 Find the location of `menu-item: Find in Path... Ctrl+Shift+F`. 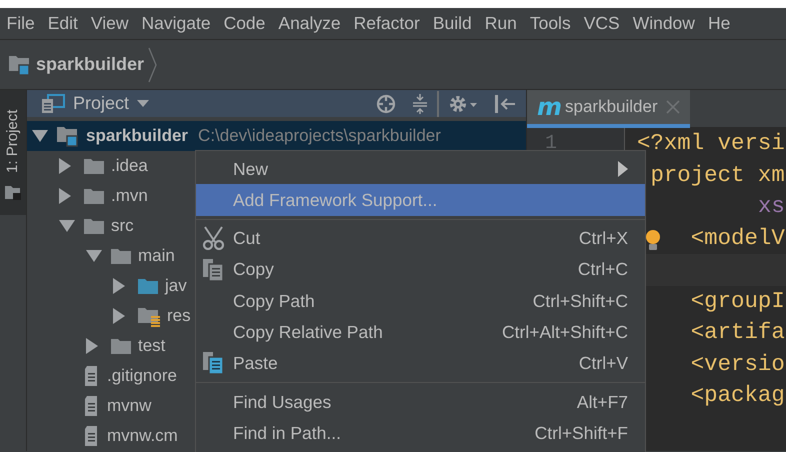

menu-item: Find in Path... Ctrl+Shift+F is located at coordinates (420, 433).